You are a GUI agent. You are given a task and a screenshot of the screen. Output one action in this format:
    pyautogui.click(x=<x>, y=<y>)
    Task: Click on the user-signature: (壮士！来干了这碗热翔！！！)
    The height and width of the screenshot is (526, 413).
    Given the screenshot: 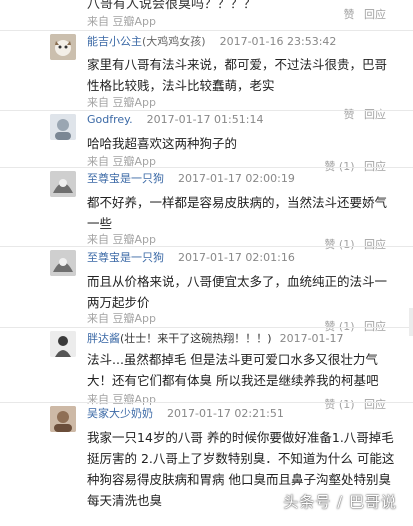 What is the action you would take?
    pyautogui.click(x=196, y=338)
    